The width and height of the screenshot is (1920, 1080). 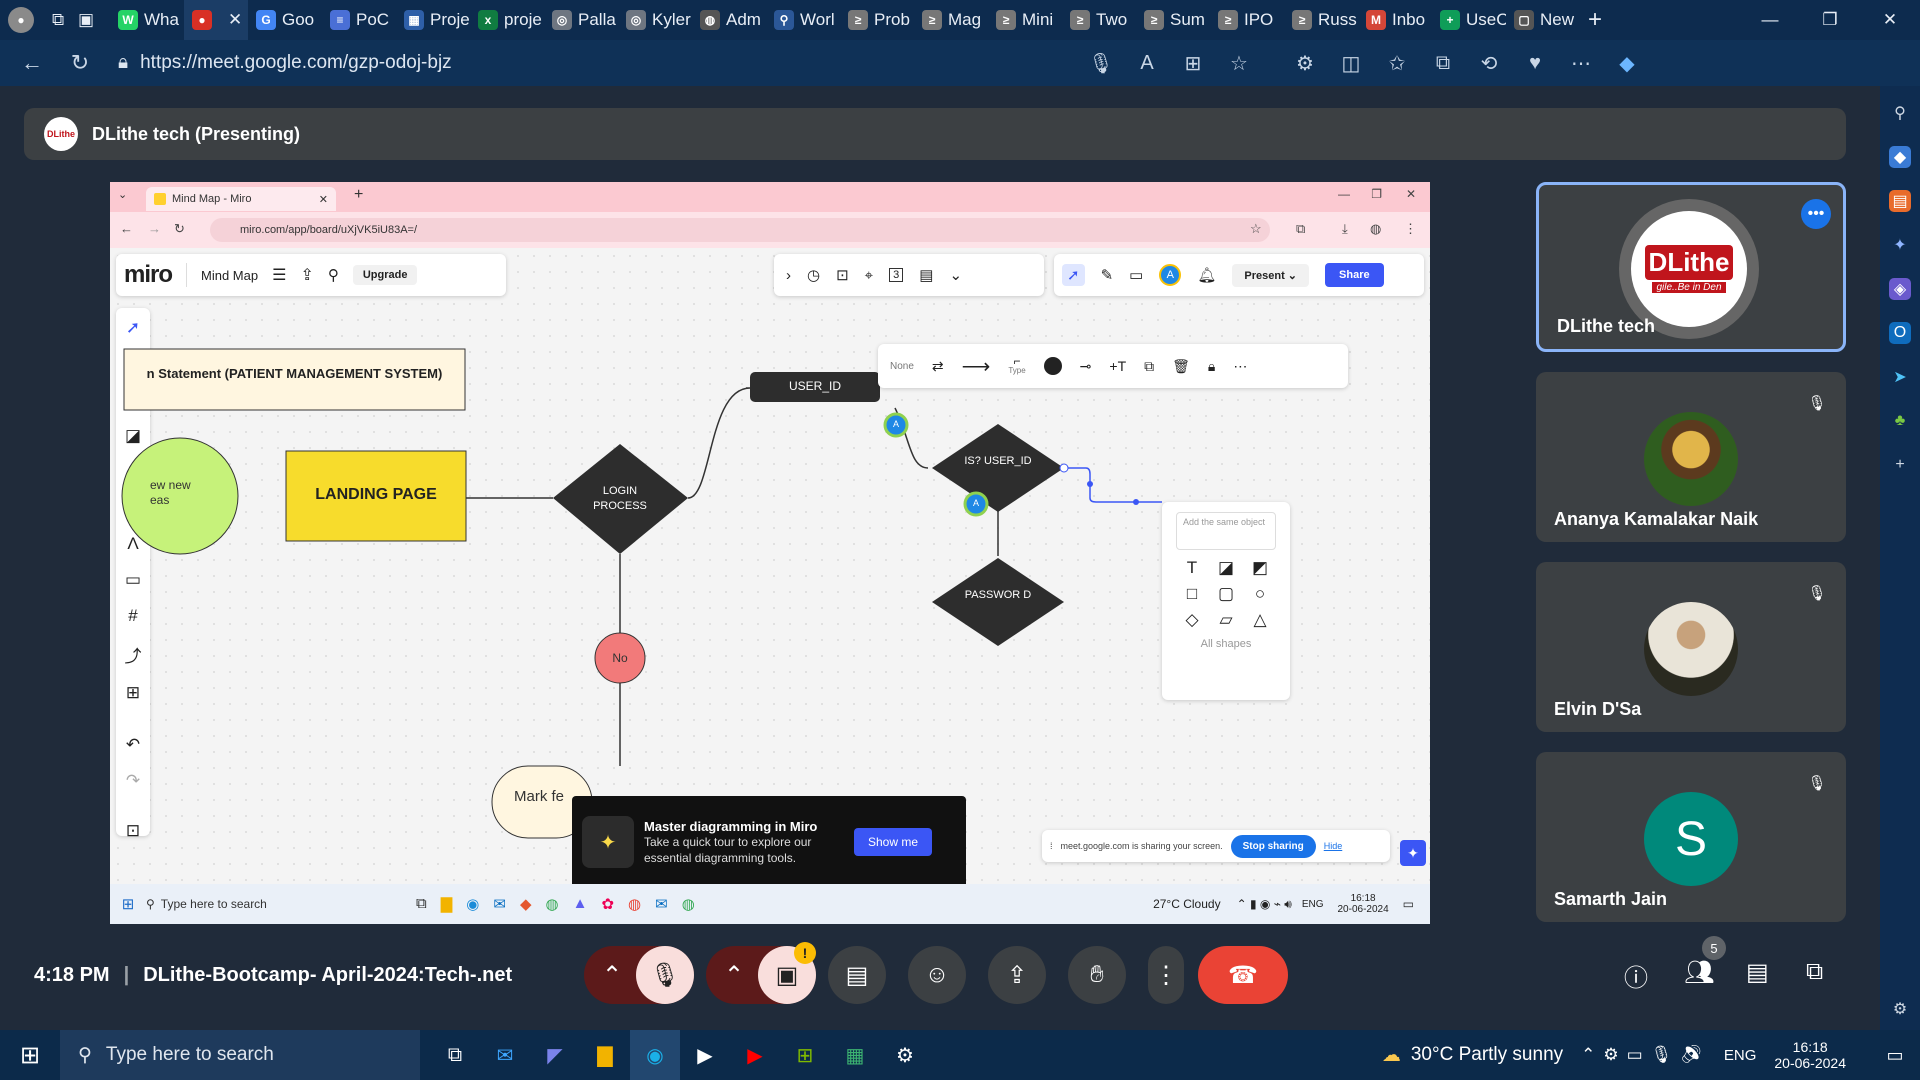 I want to click on taskbar-clock: 16:18 20-06-2024, so click(x=1810, y=1055).